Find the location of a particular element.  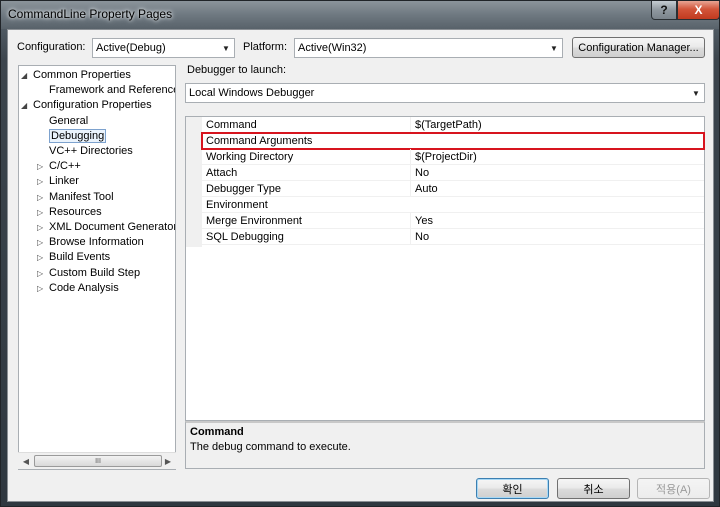

tree-item: Common Properties is located at coordinates (82, 75).